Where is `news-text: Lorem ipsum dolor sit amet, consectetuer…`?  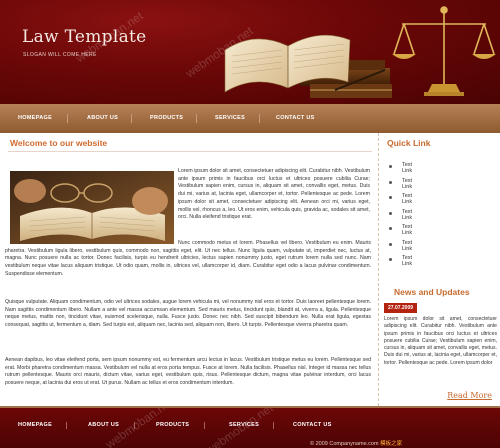 news-text: Lorem ipsum dolor sit amet, consectetuer… is located at coordinates (440, 341).